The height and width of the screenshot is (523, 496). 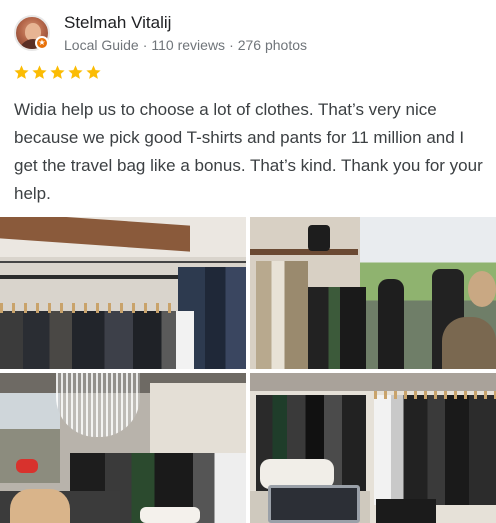 I want to click on red-scooter, so click(x=27, y=466).